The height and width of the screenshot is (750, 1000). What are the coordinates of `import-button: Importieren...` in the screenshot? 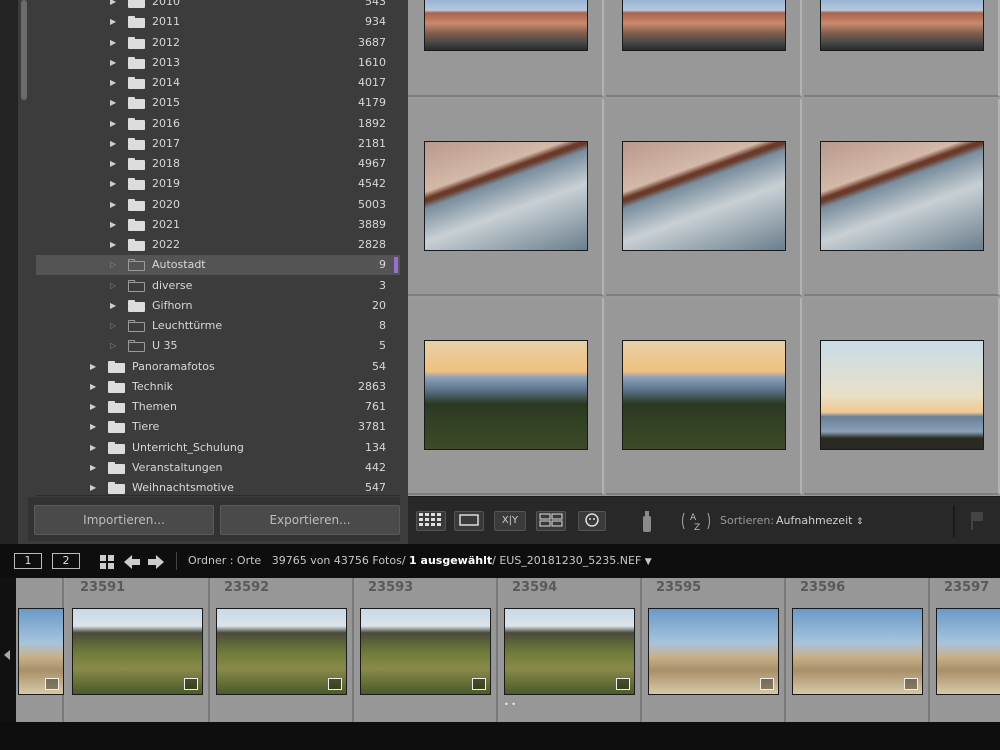 It's located at (124, 520).